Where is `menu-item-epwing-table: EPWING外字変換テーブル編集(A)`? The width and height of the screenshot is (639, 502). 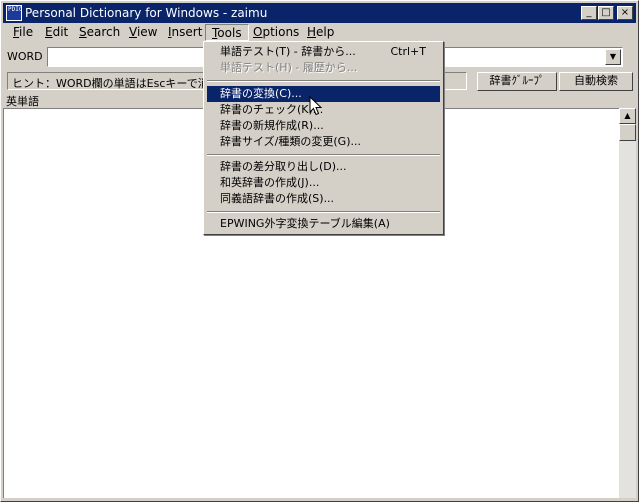 menu-item-epwing-table: EPWING外字変換テーブル編集(A) is located at coordinates (323, 224).